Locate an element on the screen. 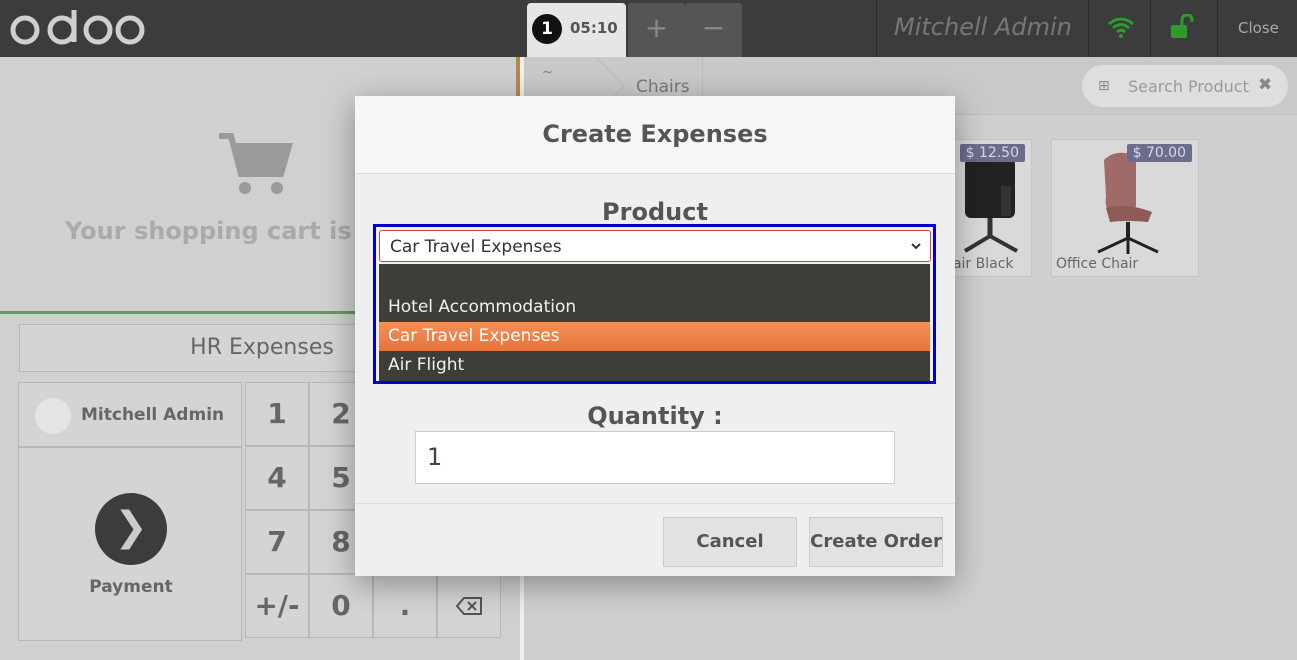  quantity-input: 1 is located at coordinates (655, 457).